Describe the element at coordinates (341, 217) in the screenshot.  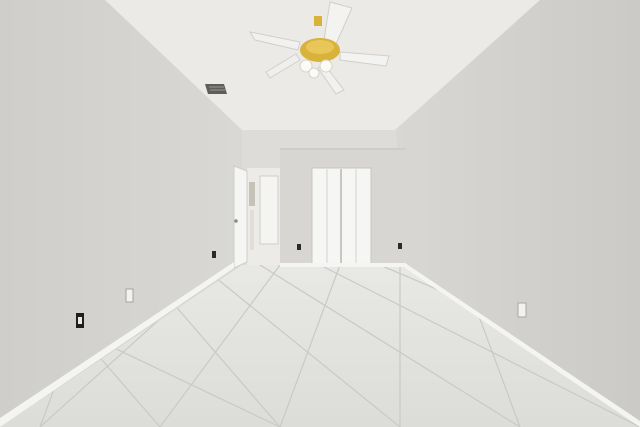
I see `closet-doors` at that location.